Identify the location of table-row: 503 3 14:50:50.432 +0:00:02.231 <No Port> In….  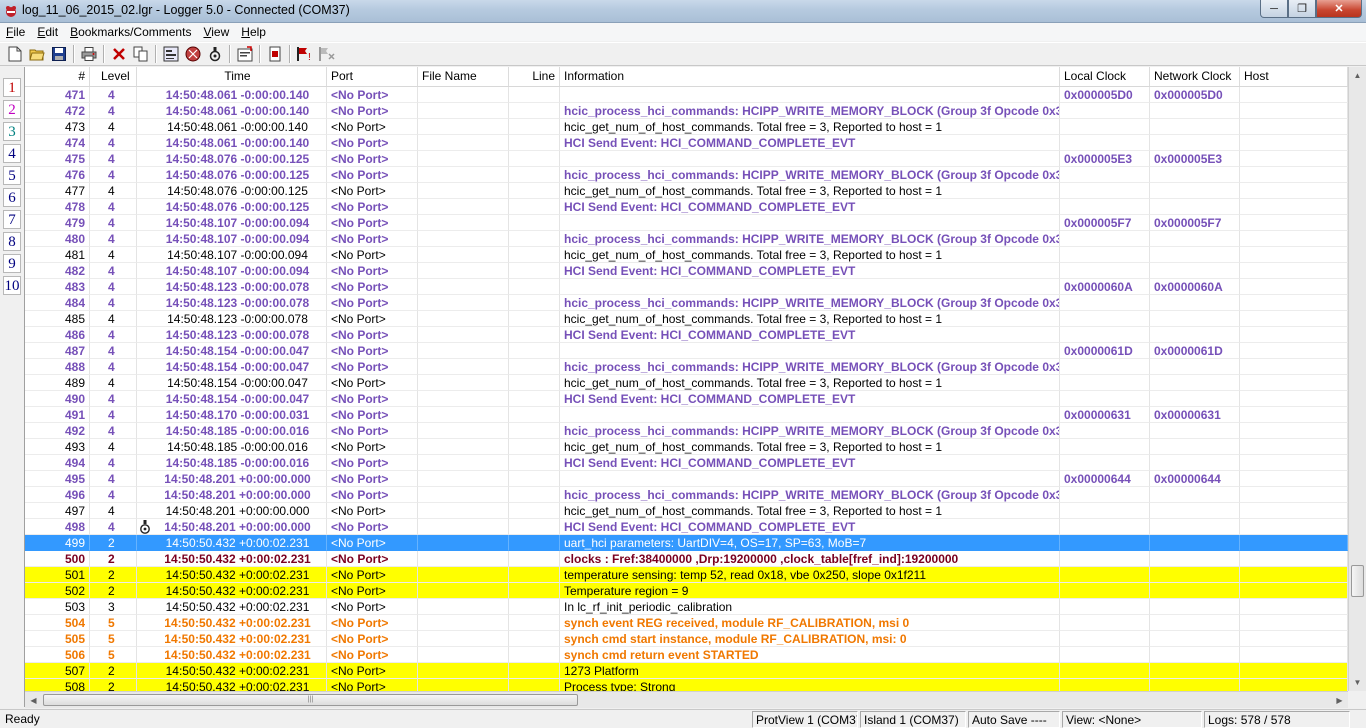
(686, 607).